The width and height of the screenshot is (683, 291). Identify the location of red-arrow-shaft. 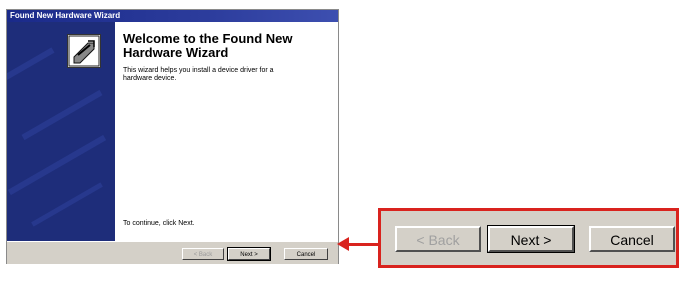
(362, 244).